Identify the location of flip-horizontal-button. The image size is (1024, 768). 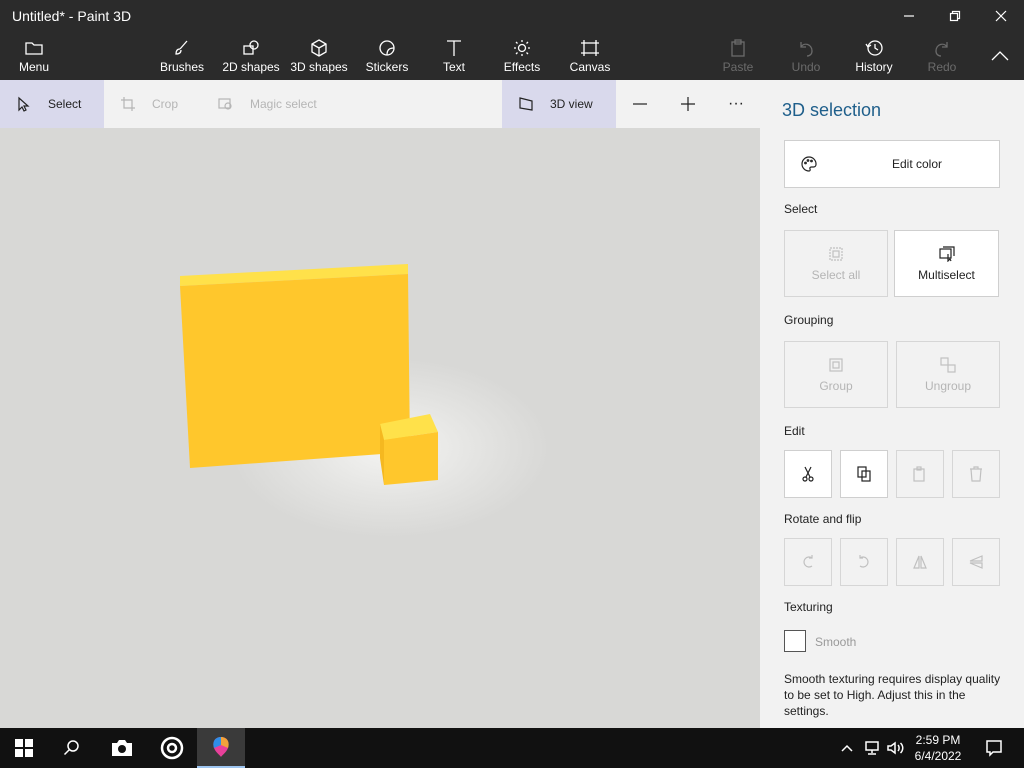
(976, 562).